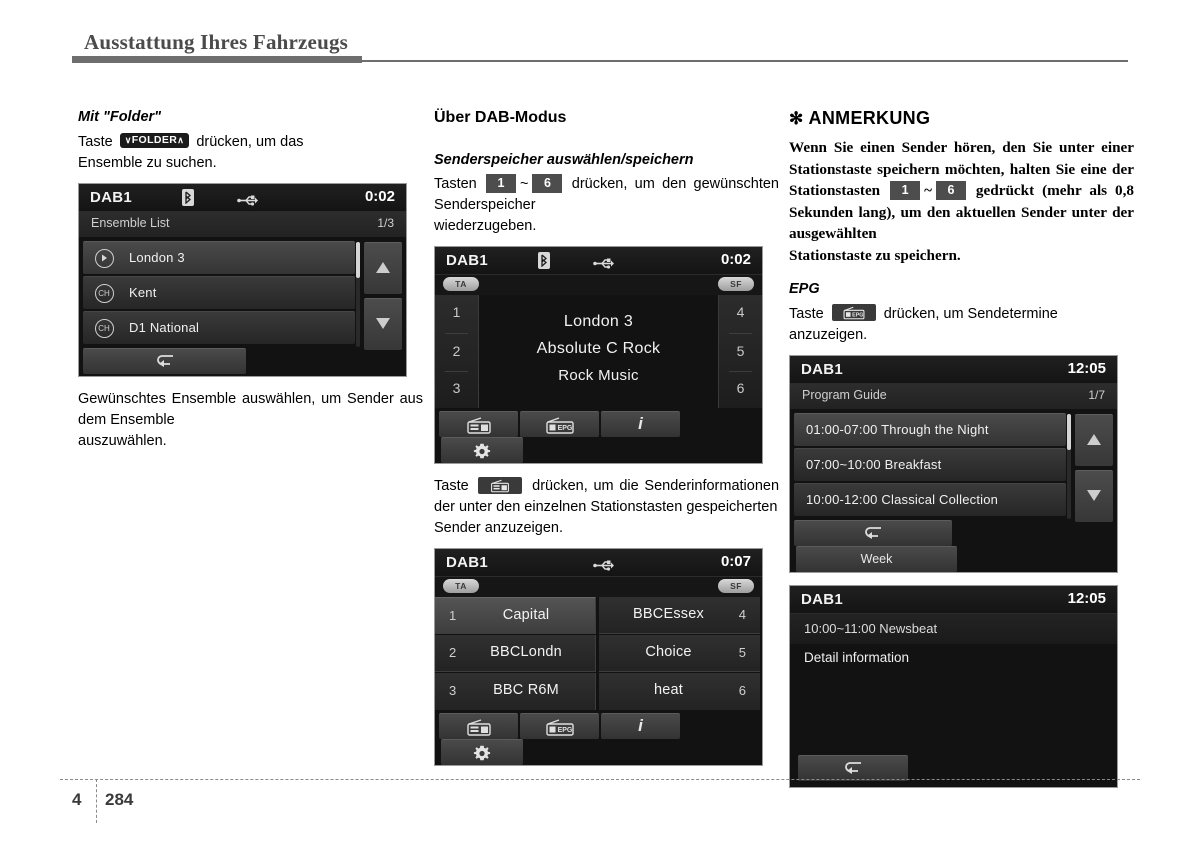  I want to click on list-item: CH D1 National, so click(219, 327).